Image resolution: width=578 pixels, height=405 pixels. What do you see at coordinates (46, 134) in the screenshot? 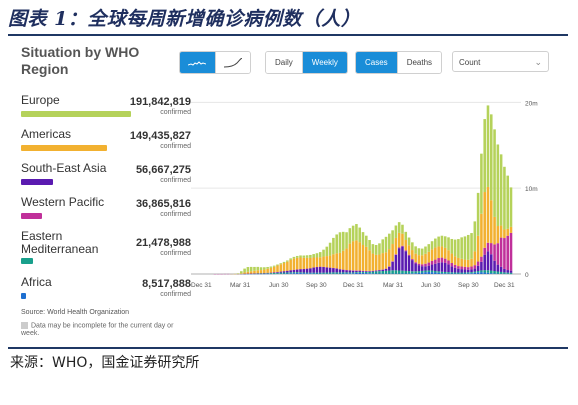
I see `legend-region-name: Americas` at bounding box center [46, 134].